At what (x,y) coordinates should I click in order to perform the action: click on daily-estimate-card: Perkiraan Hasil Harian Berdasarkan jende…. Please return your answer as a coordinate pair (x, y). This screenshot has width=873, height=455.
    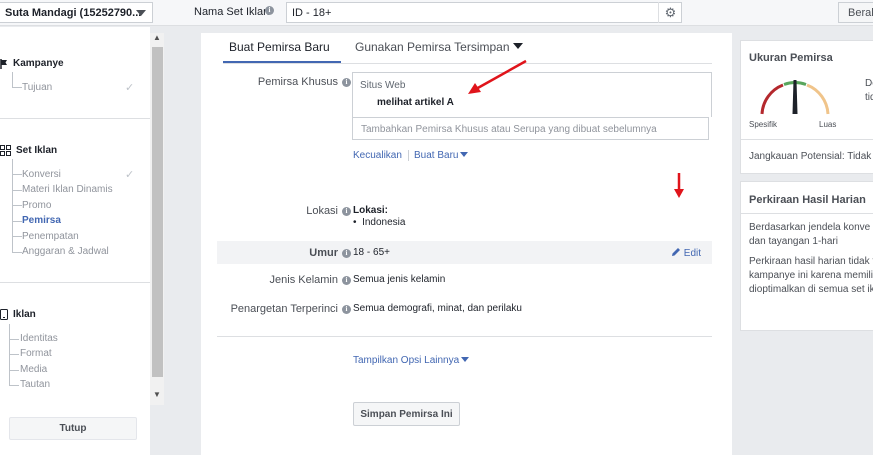
    Looking at the image, I should click on (806, 256).